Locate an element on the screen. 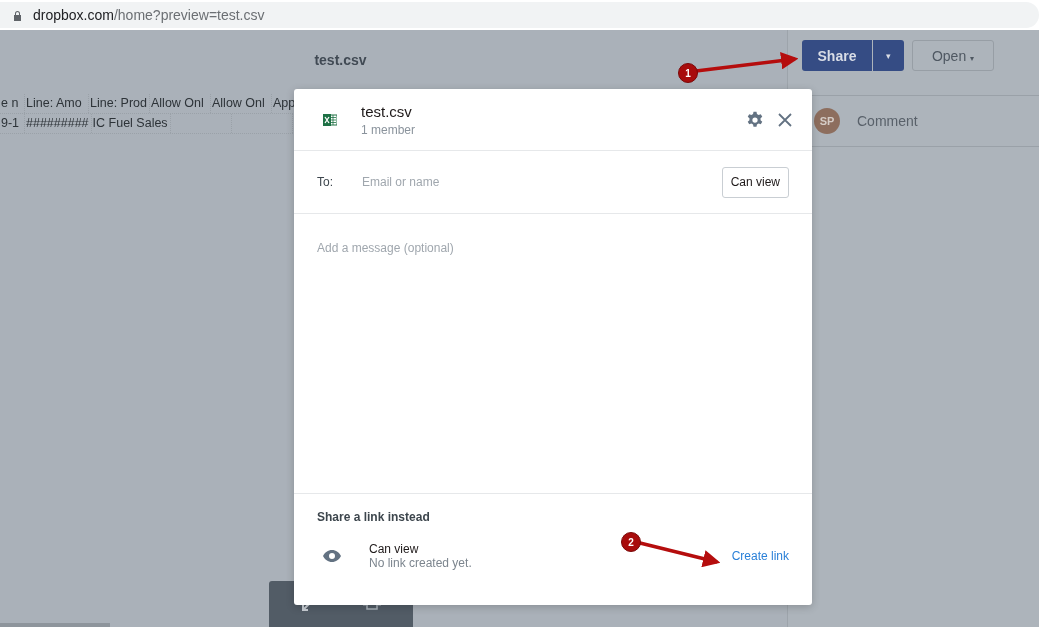 This screenshot has height=627, width=1039. address-bar: dropbox.com/home?preview=test.csv is located at coordinates (519, 15).